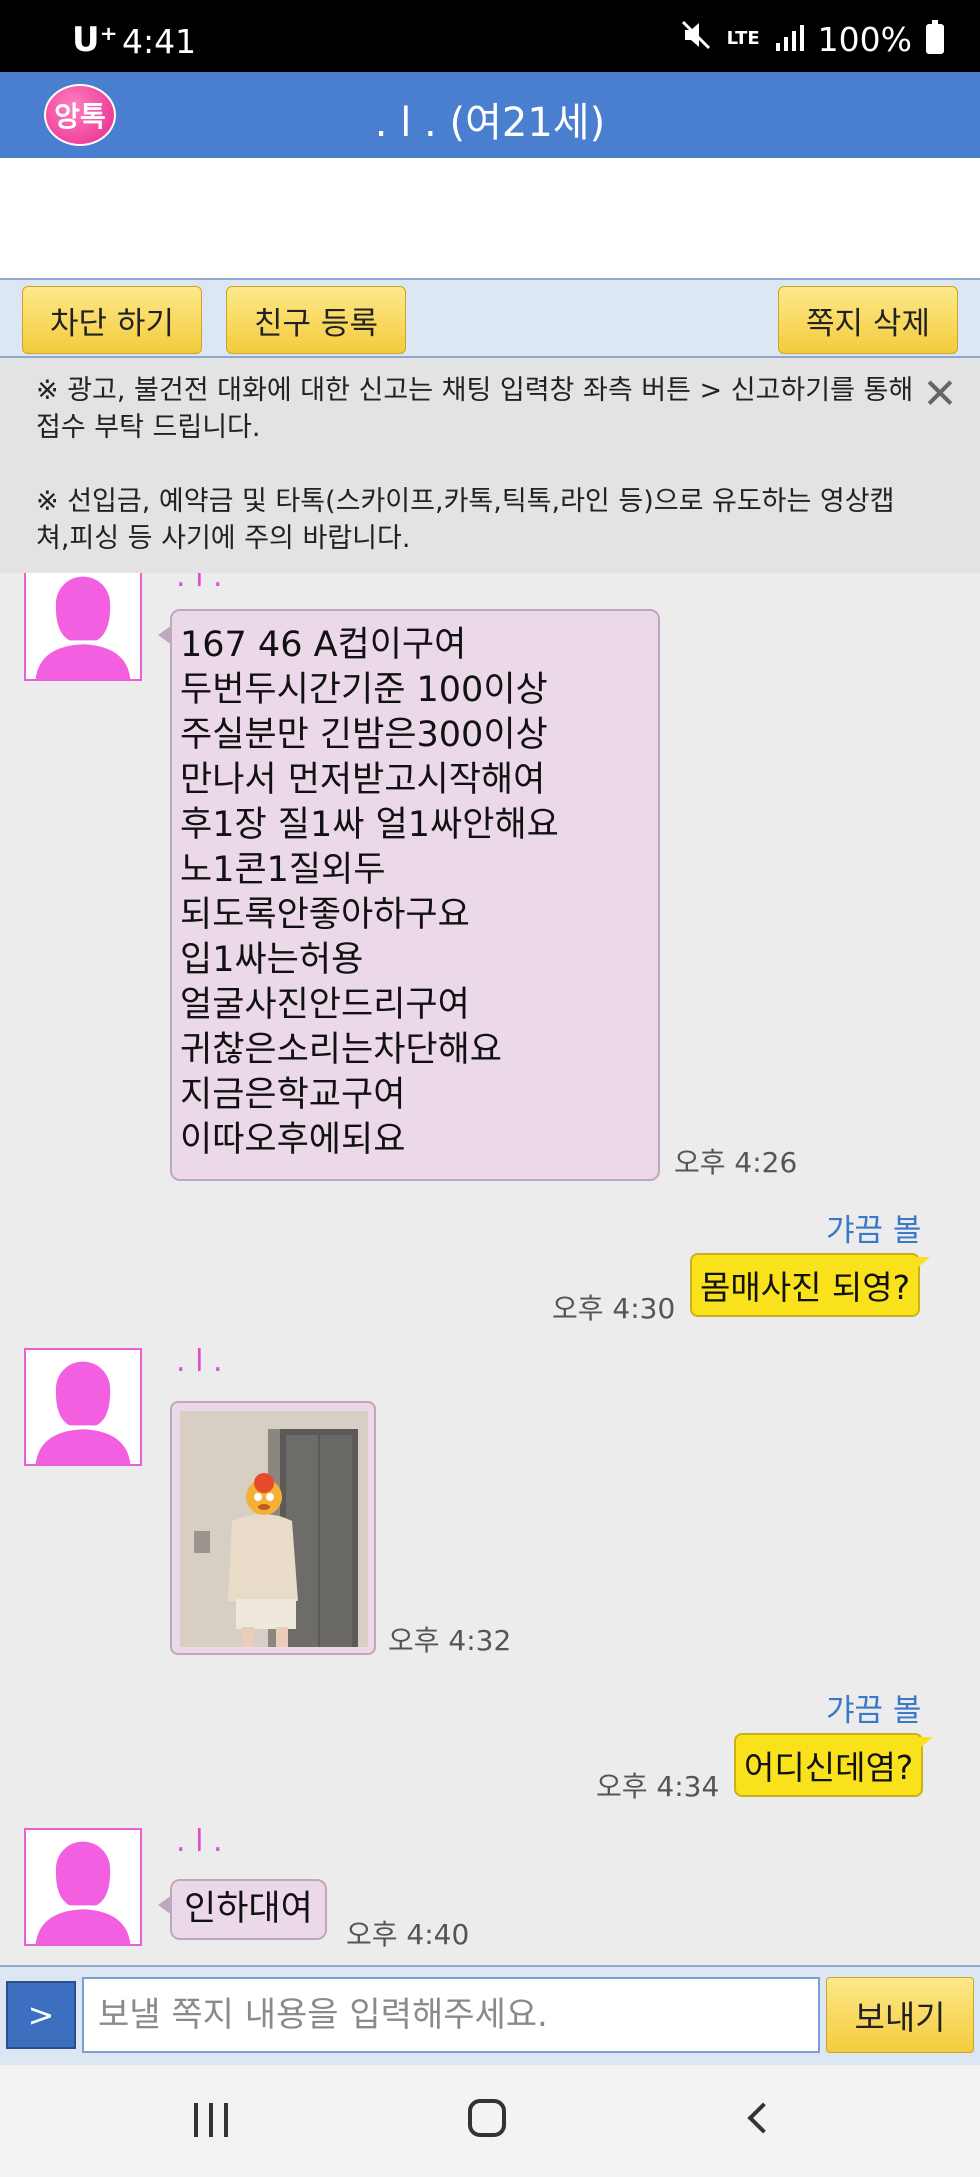 This screenshot has width=980, height=2177. What do you see at coordinates (369, 825) in the screenshot?
I see `message-line: 후1장 질1싸 얼1싸안해요` at bounding box center [369, 825].